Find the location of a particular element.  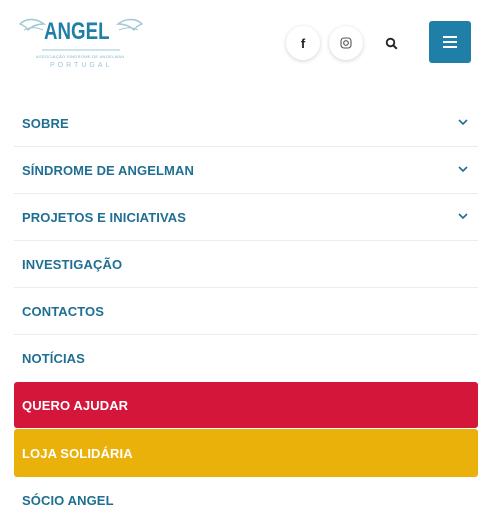

logo-country: PORTUGAL is located at coordinates (81, 65).